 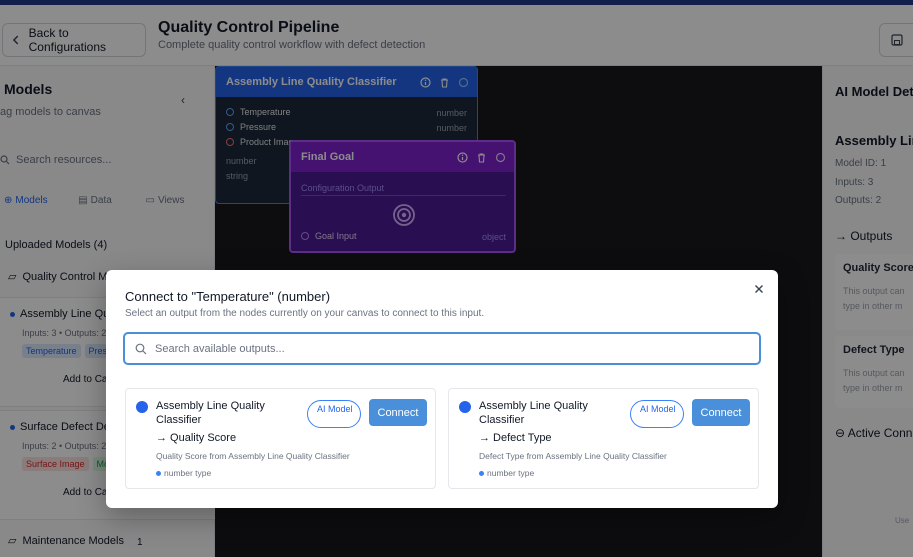 I want to click on search-icon, so click(x=141, y=348).